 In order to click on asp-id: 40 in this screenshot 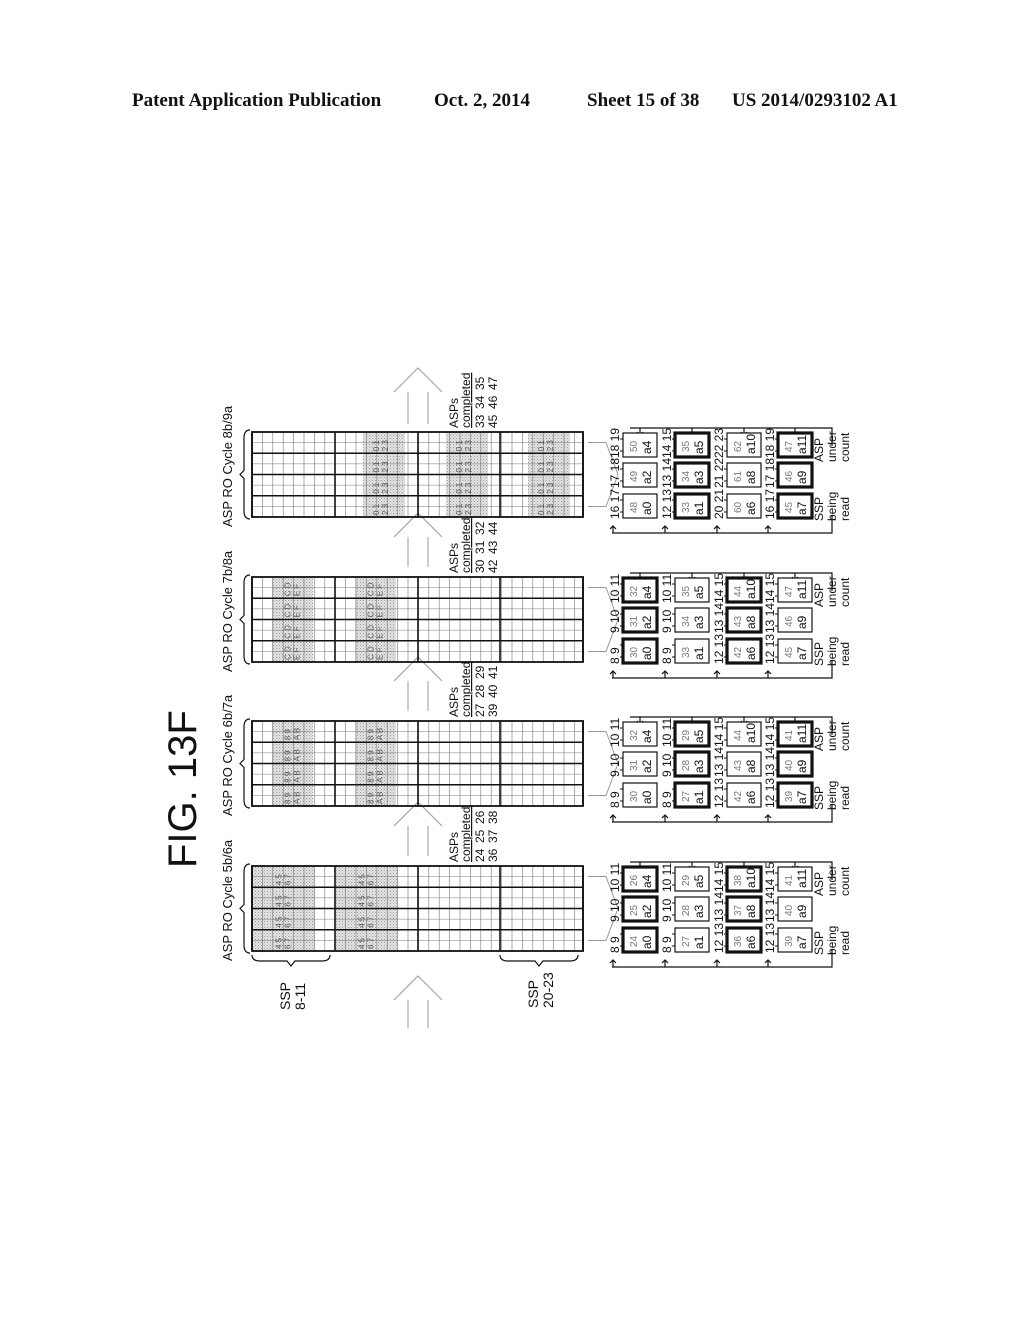, I will do `click(789, 910)`.